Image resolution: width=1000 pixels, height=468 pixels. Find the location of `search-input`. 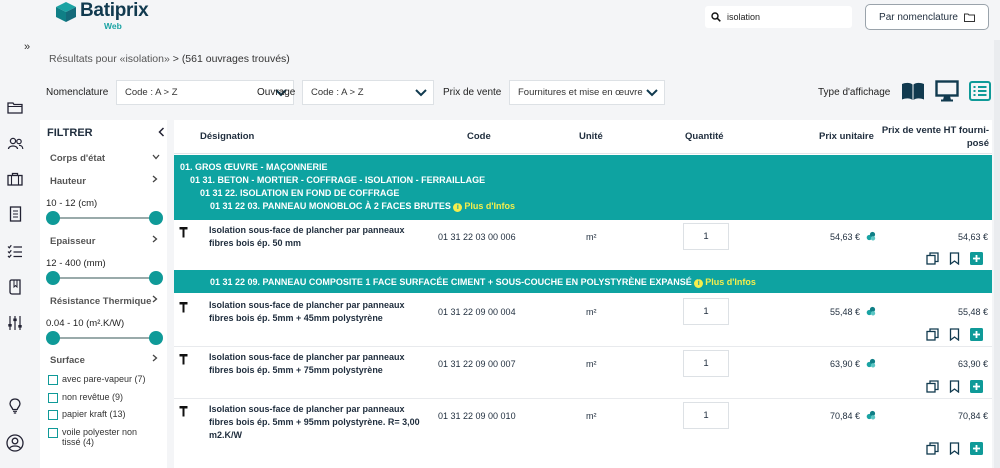

search-input is located at coordinates (786, 17).